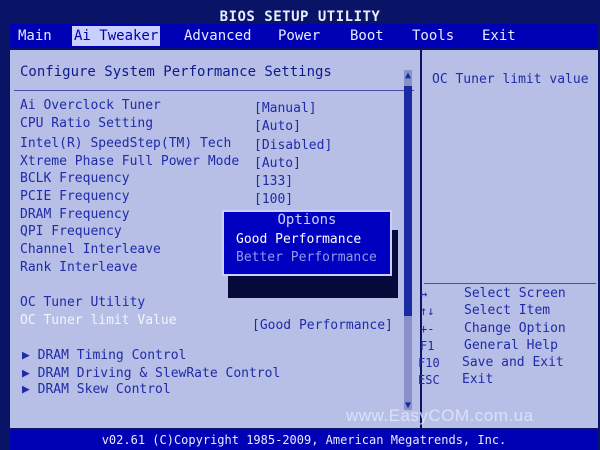  What do you see at coordinates (285, 109) in the screenshot?
I see `setting-value: [Manual]` at bounding box center [285, 109].